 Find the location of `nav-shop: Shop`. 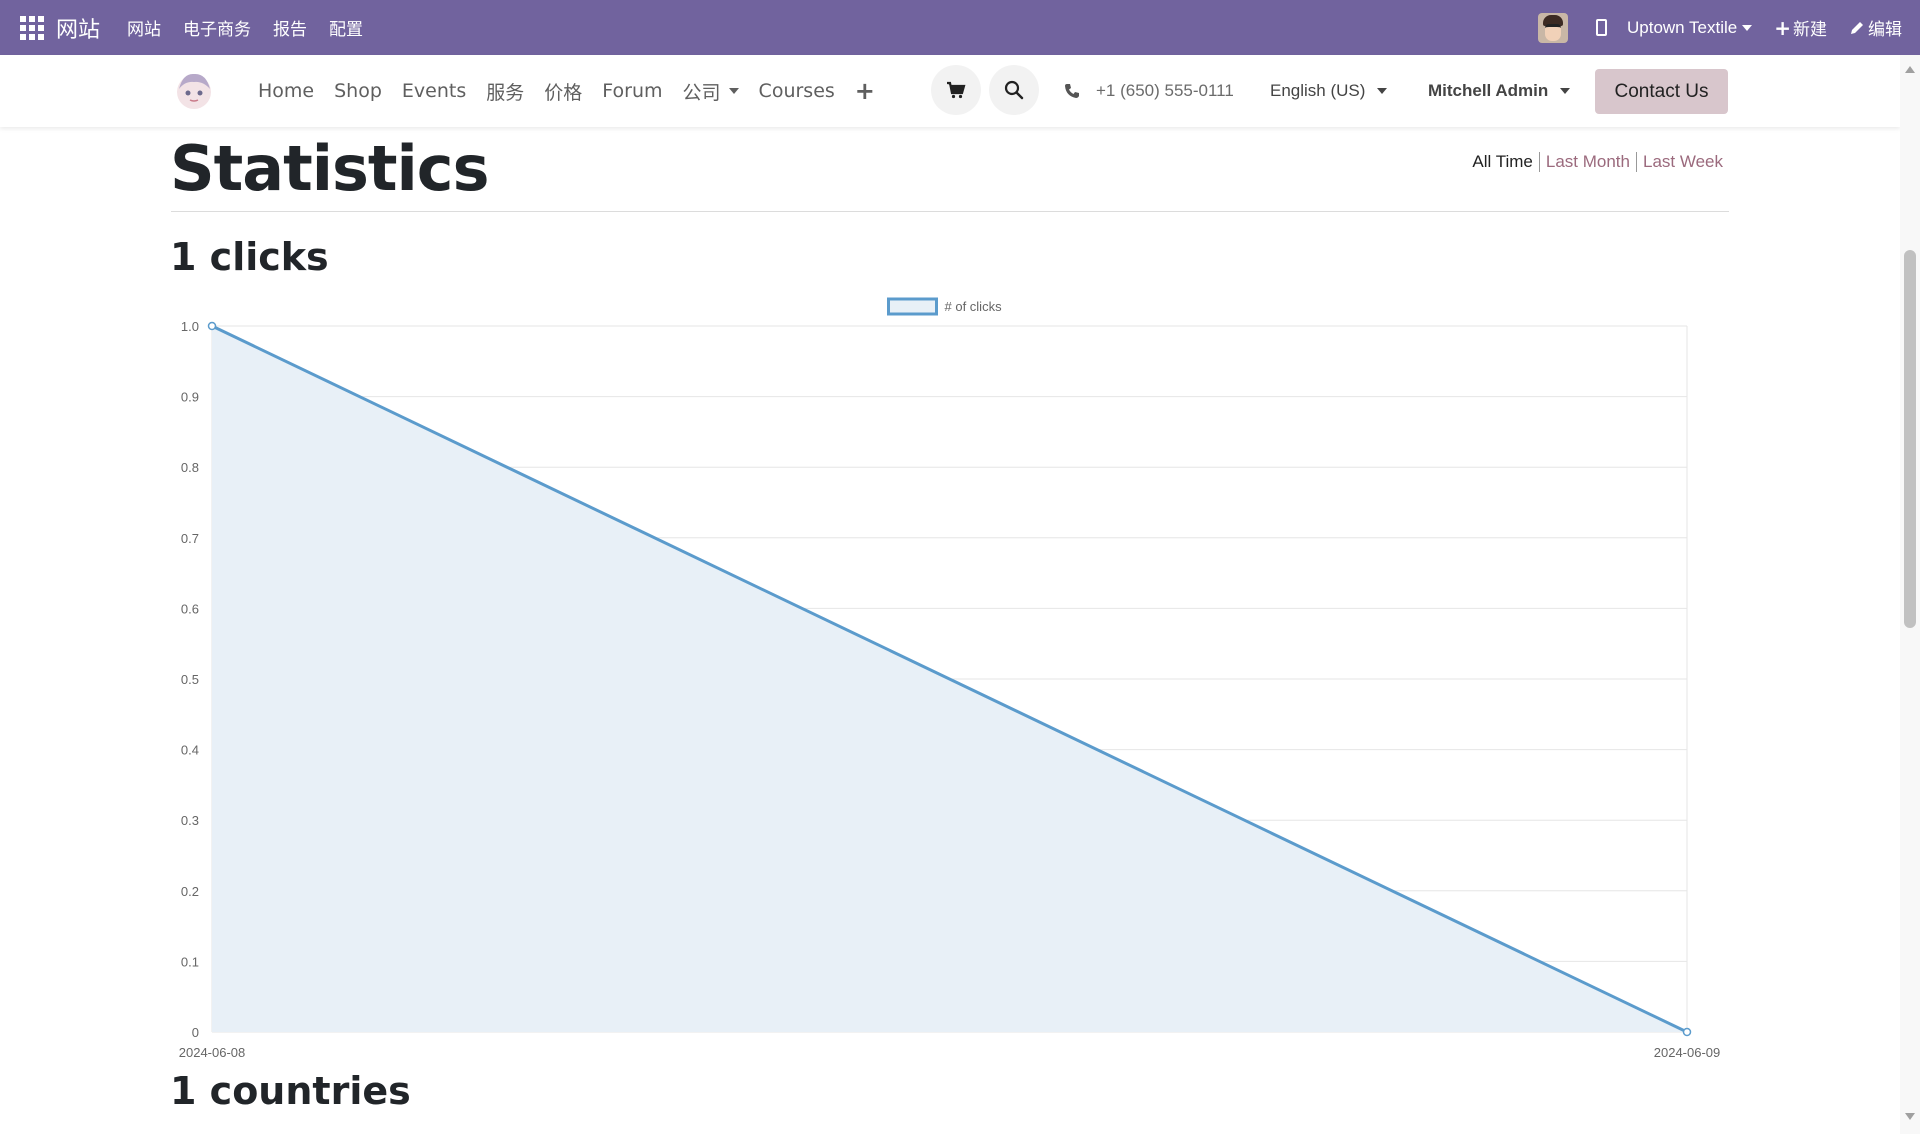

nav-shop: Shop is located at coordinates (358, 91).